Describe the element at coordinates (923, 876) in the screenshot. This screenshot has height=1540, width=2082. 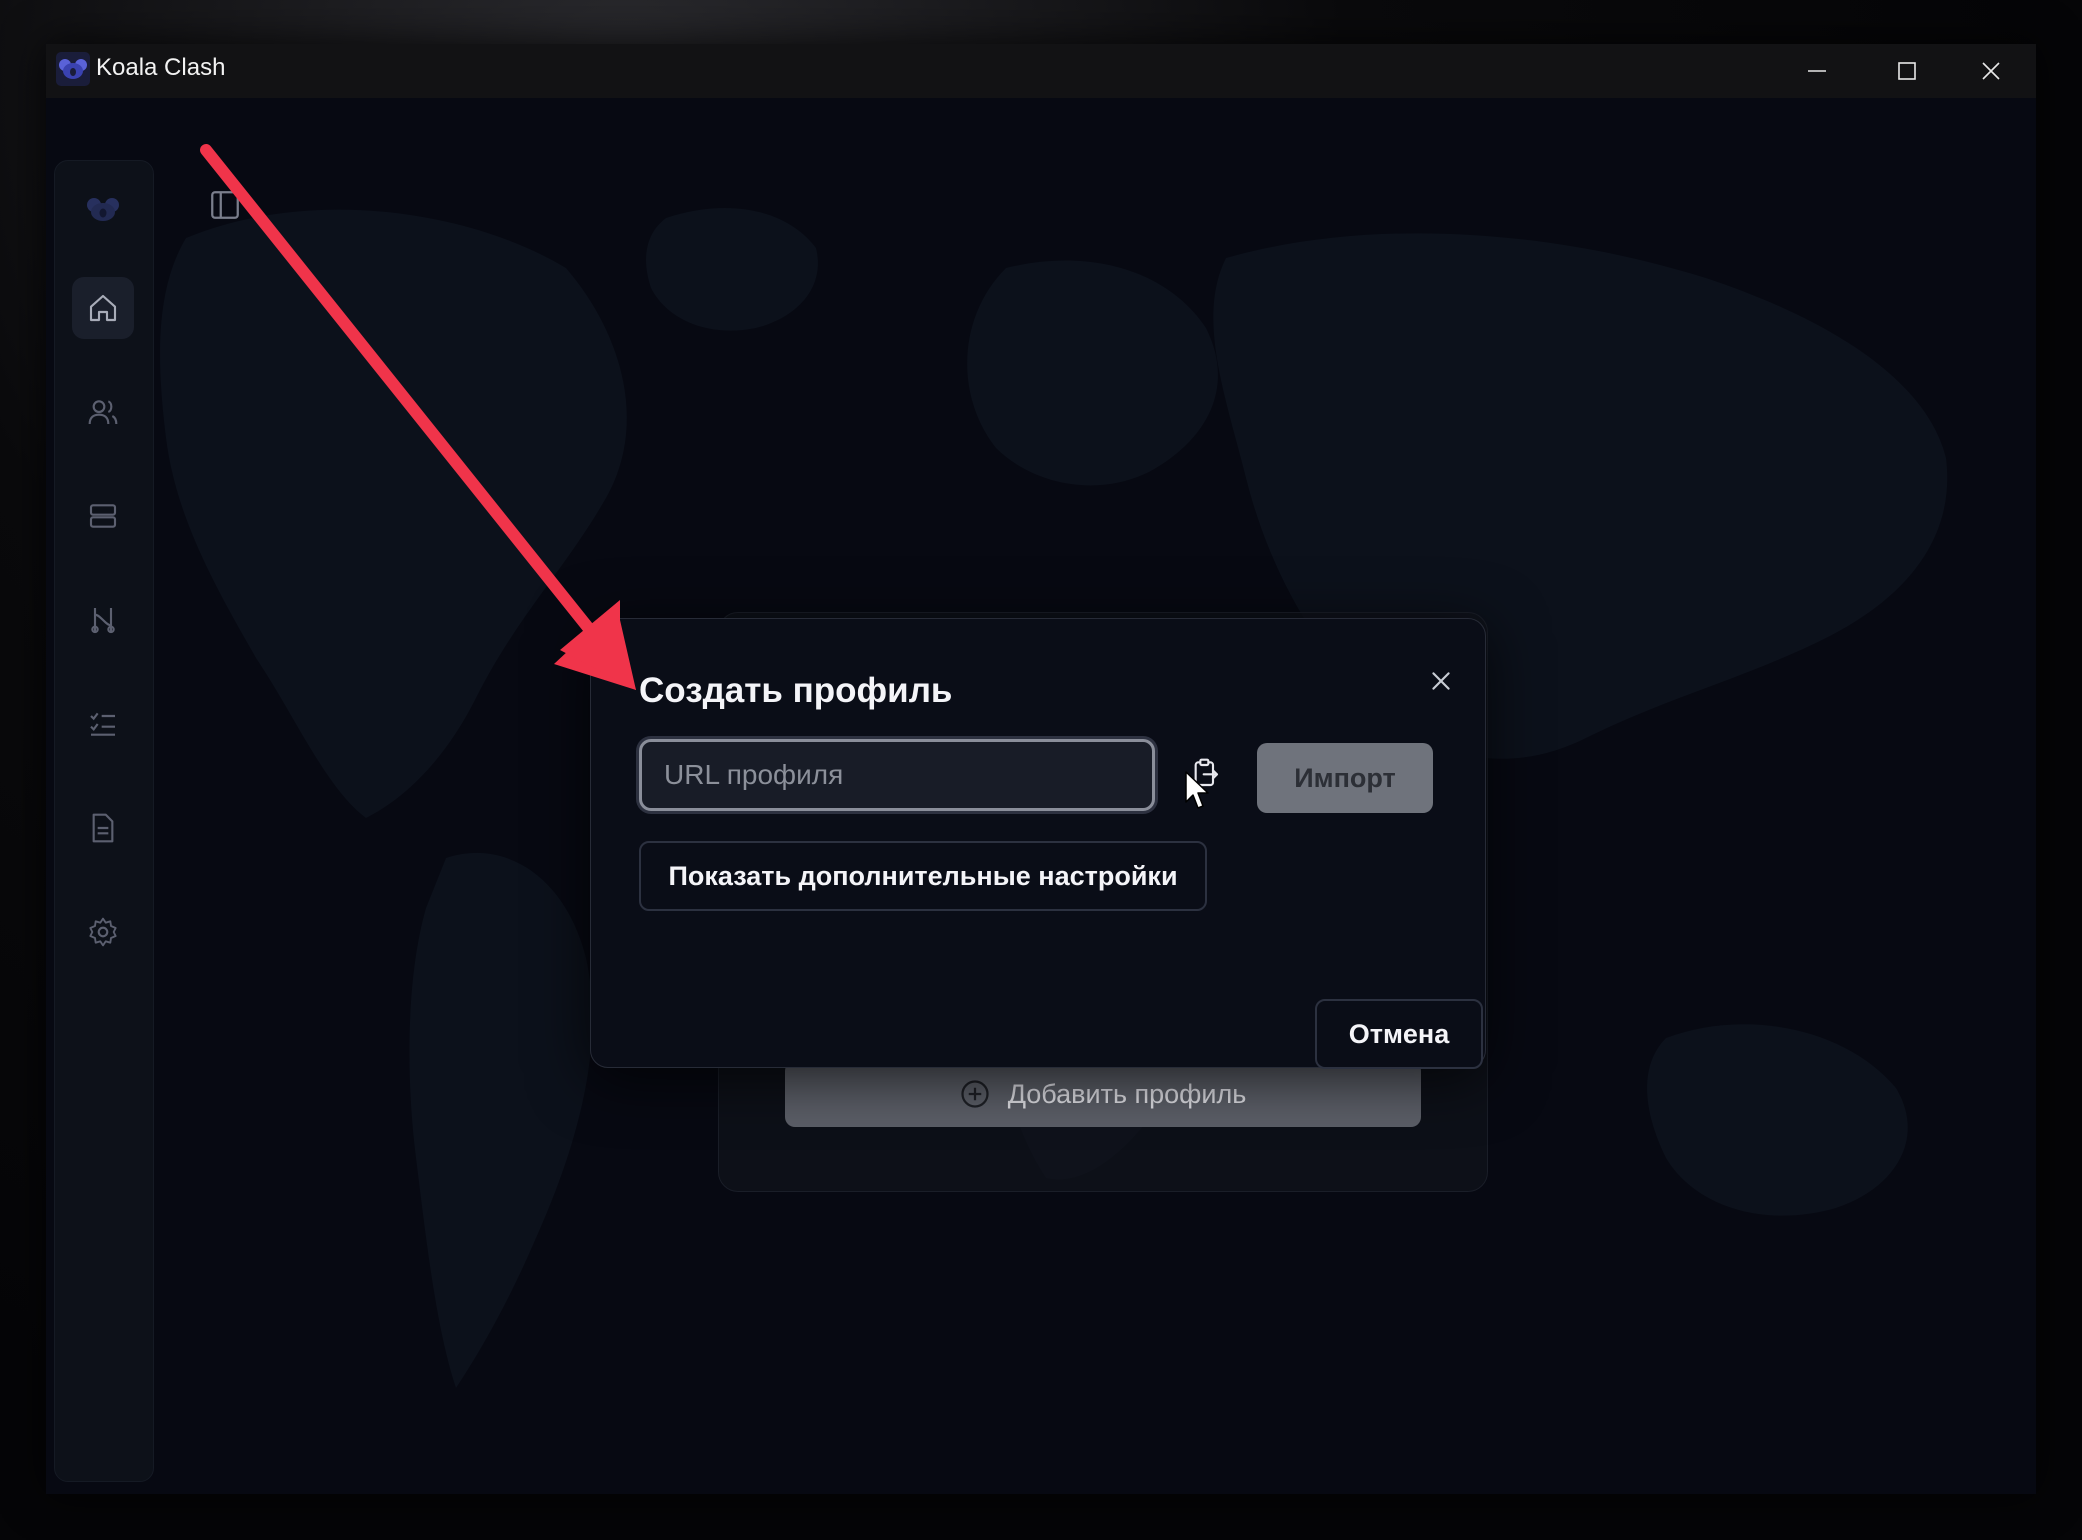
I see `show-advanced-settings-button: Показать дополнительные настройки` at that location.